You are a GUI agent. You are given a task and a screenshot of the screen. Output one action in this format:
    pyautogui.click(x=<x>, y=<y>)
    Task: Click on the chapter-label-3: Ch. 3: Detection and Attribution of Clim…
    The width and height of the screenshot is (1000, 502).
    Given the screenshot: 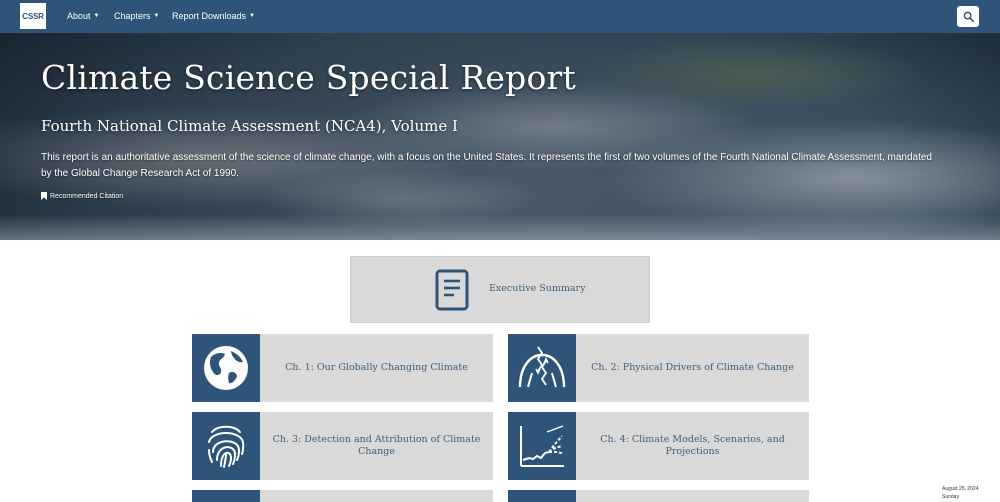 What is the action you would take?
    pyautogui.click(x=376, y=445)
    